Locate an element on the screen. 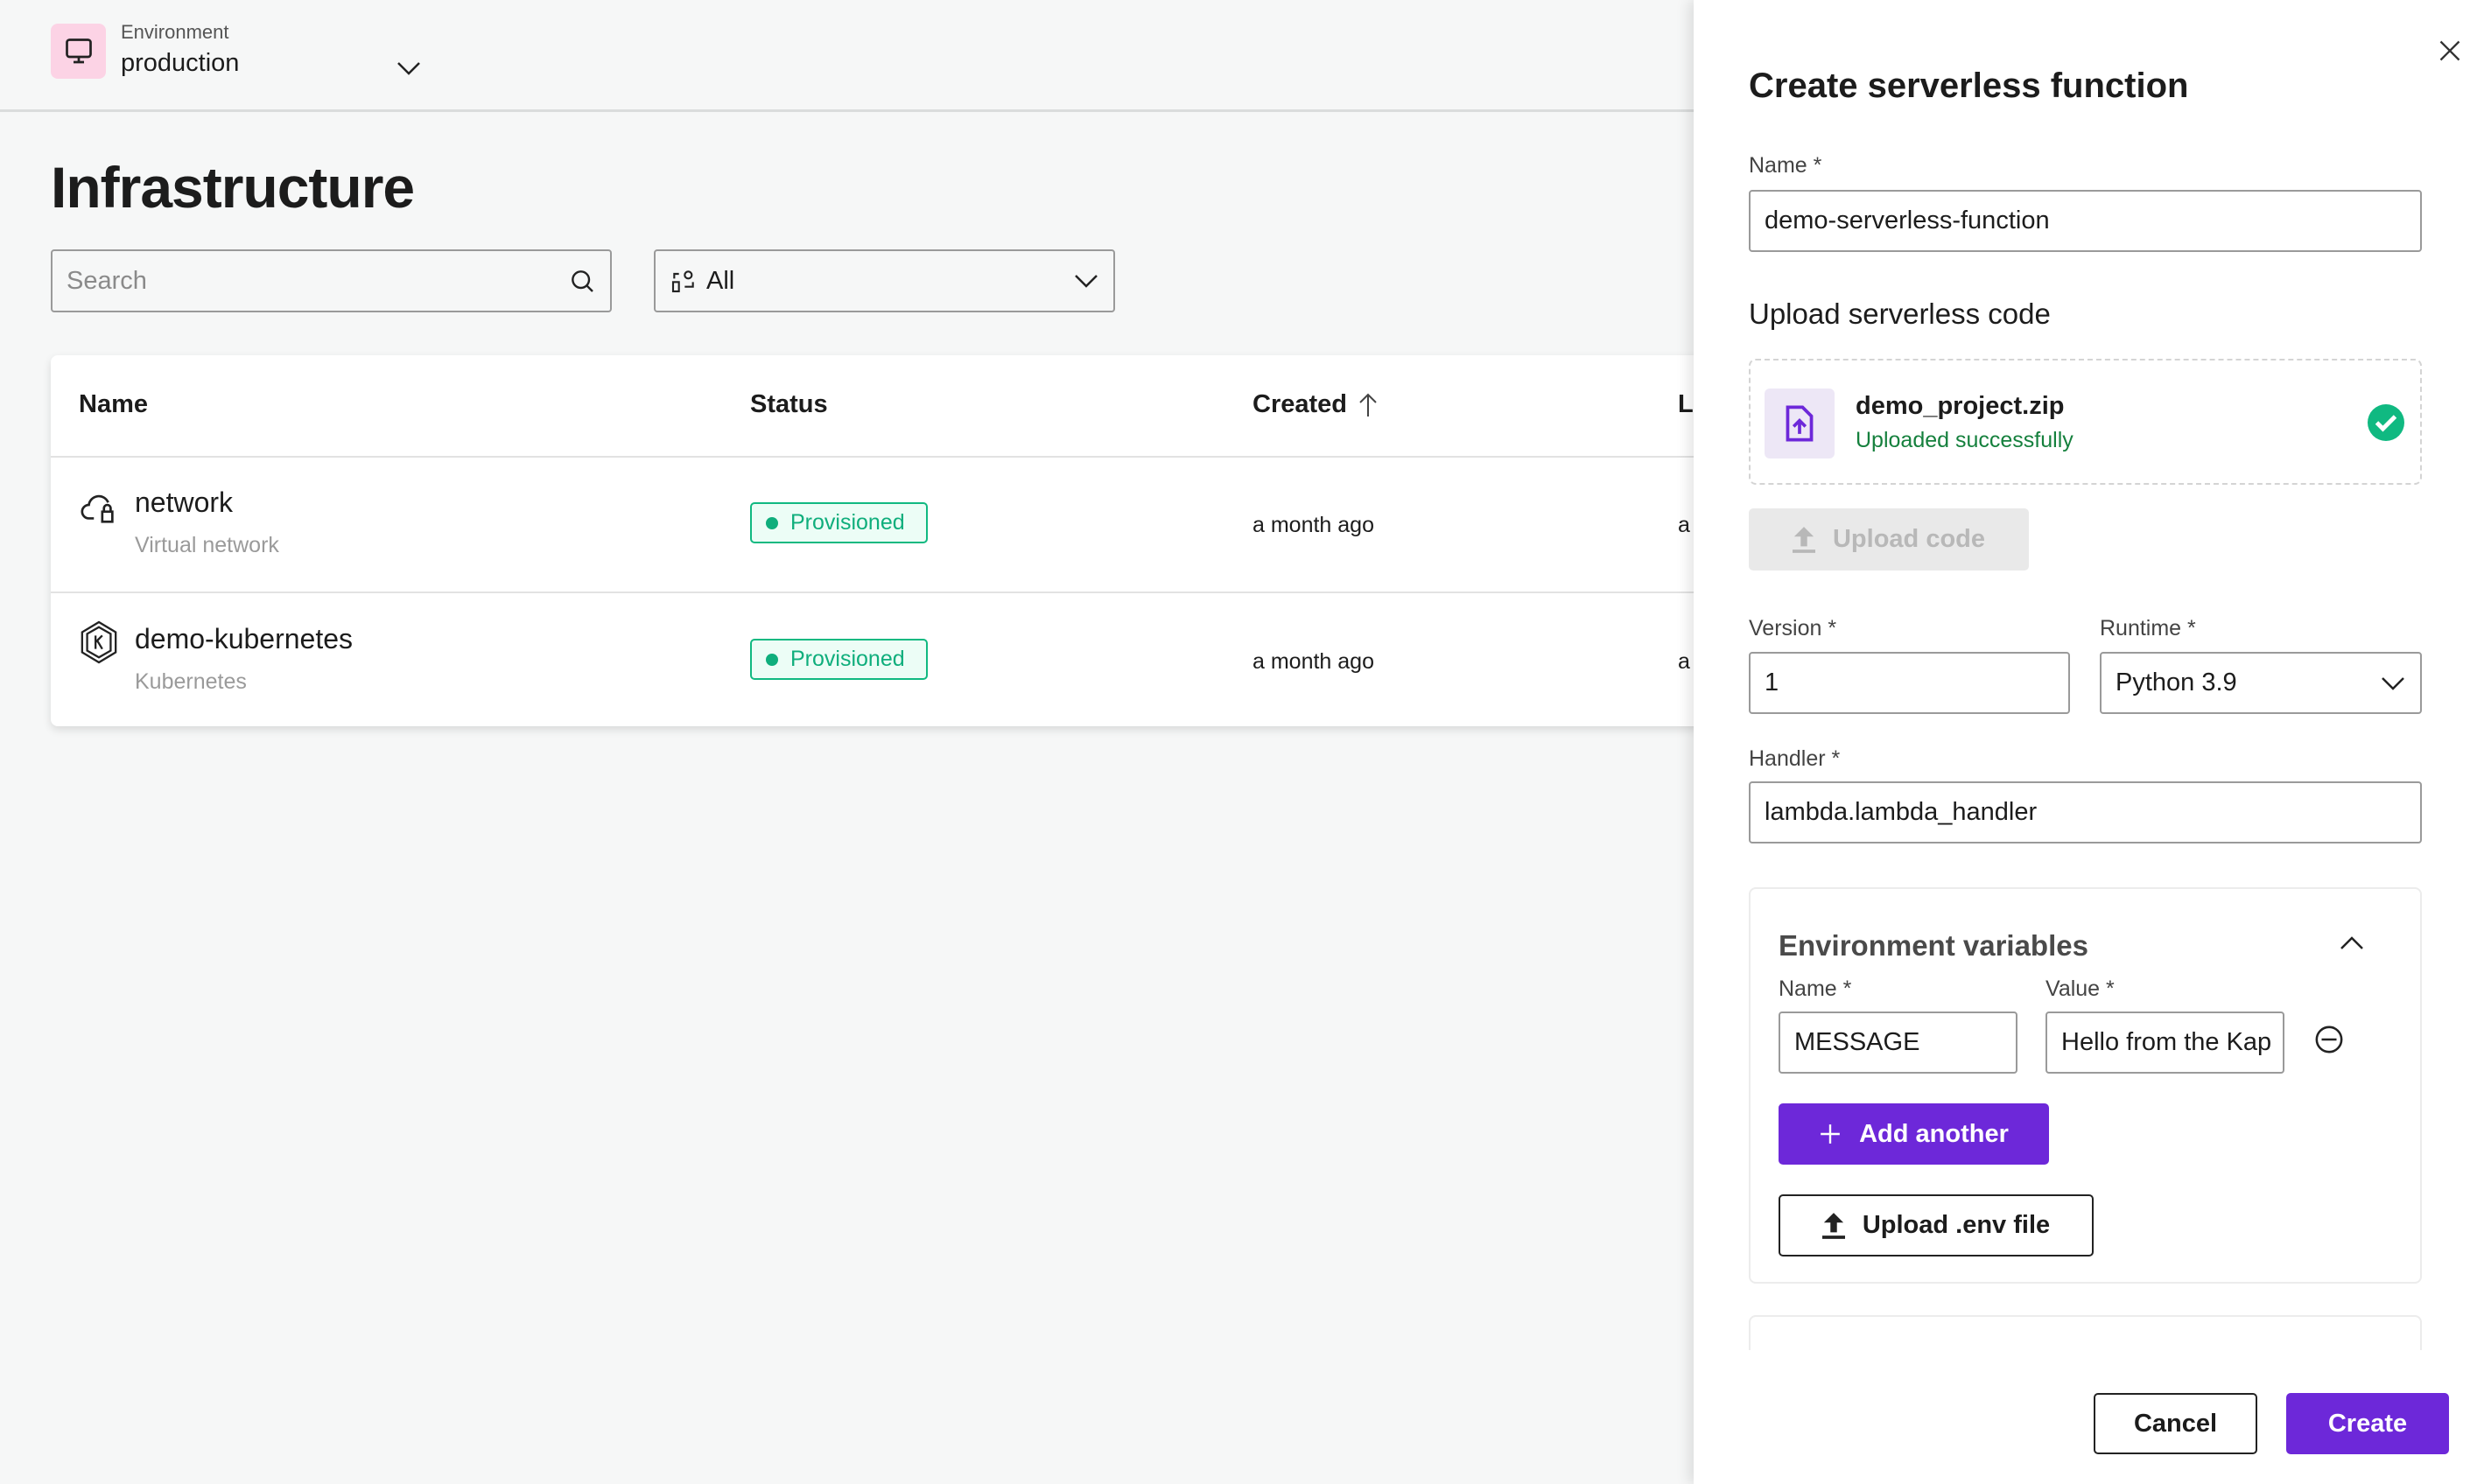 This screenshot has height=1484, width=2477. chevron-up-icon is located at coordinates (2352, 943).